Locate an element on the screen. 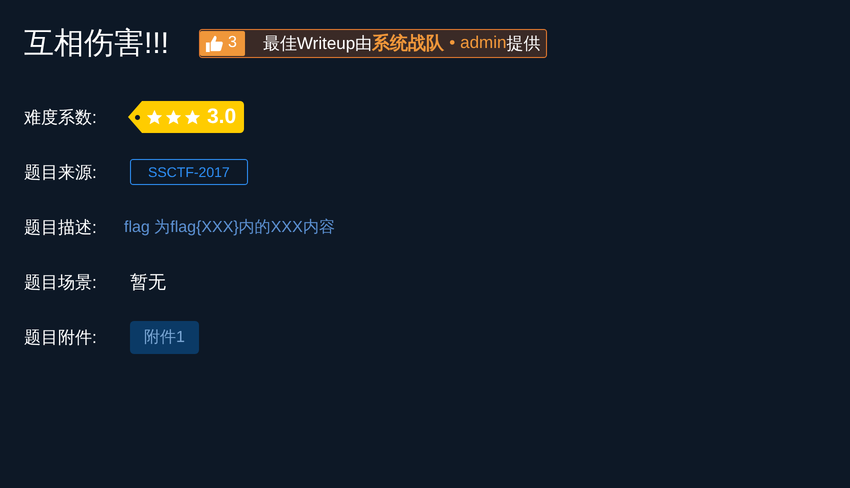 Image resolution: width=850 pixels, height=488 pixels. field-label: 题目场景: is located at coordinates (61, 283).